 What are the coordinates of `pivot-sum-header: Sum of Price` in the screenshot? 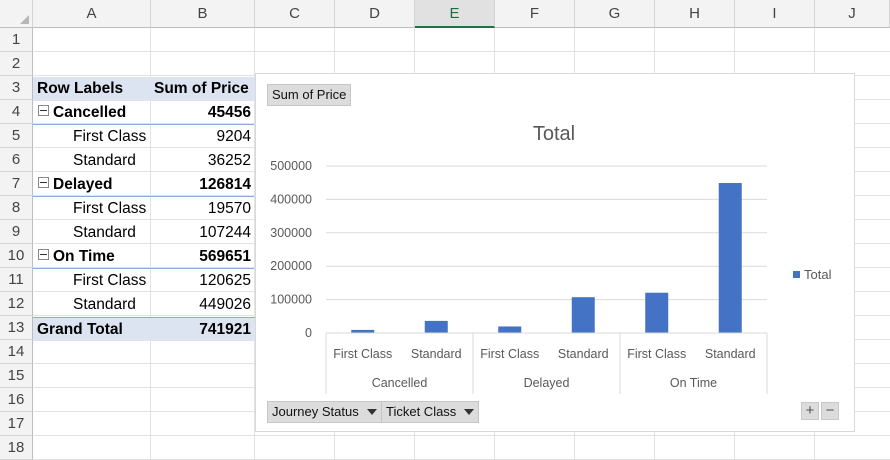 It's located at (203, 89).